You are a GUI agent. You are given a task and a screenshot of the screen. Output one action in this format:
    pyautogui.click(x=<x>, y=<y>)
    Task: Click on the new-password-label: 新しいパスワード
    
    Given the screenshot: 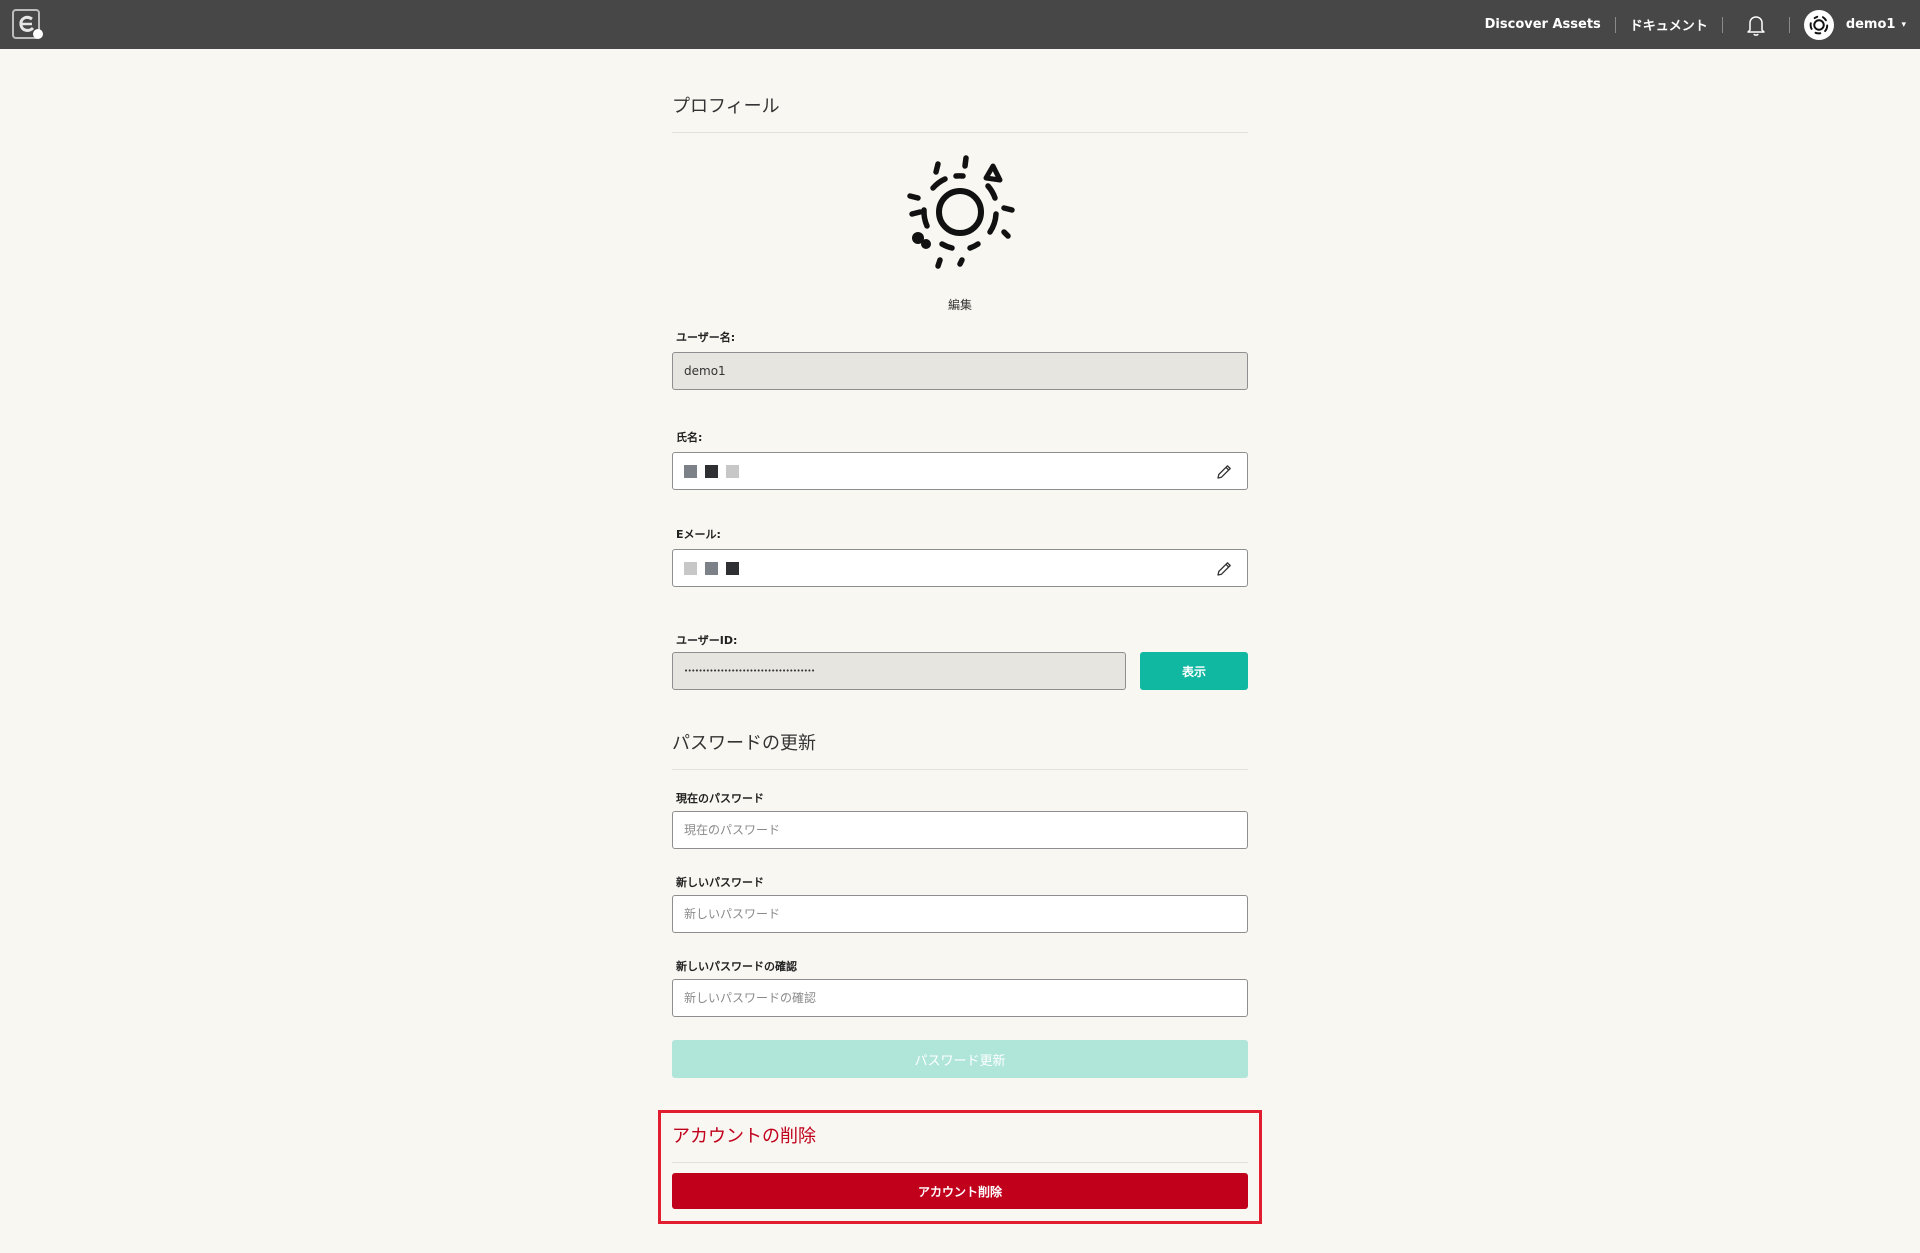 What is the action you would take?
    pyautogui.click(x=720, y=882)
    